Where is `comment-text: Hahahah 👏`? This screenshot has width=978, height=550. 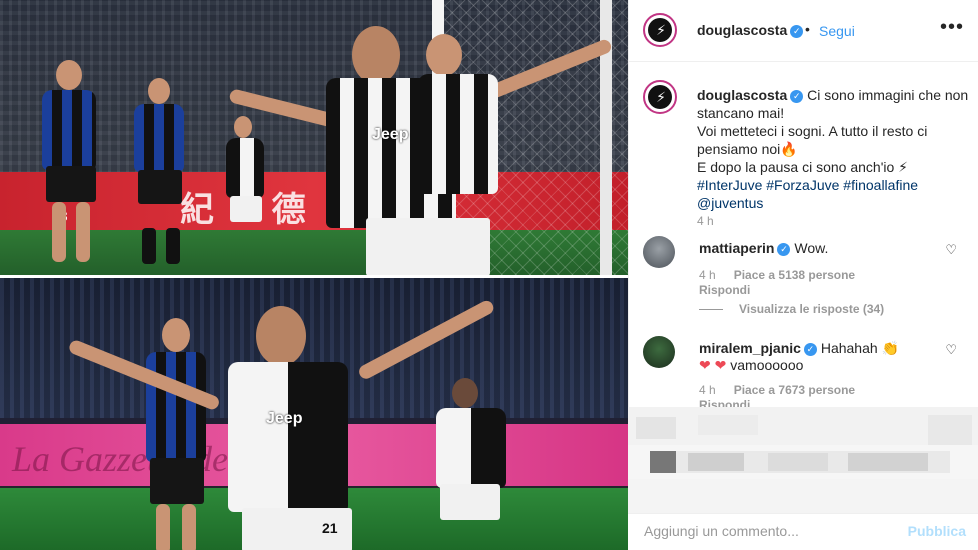 comment-text: Hahahah 👏 is located at coordinates (859, 348).